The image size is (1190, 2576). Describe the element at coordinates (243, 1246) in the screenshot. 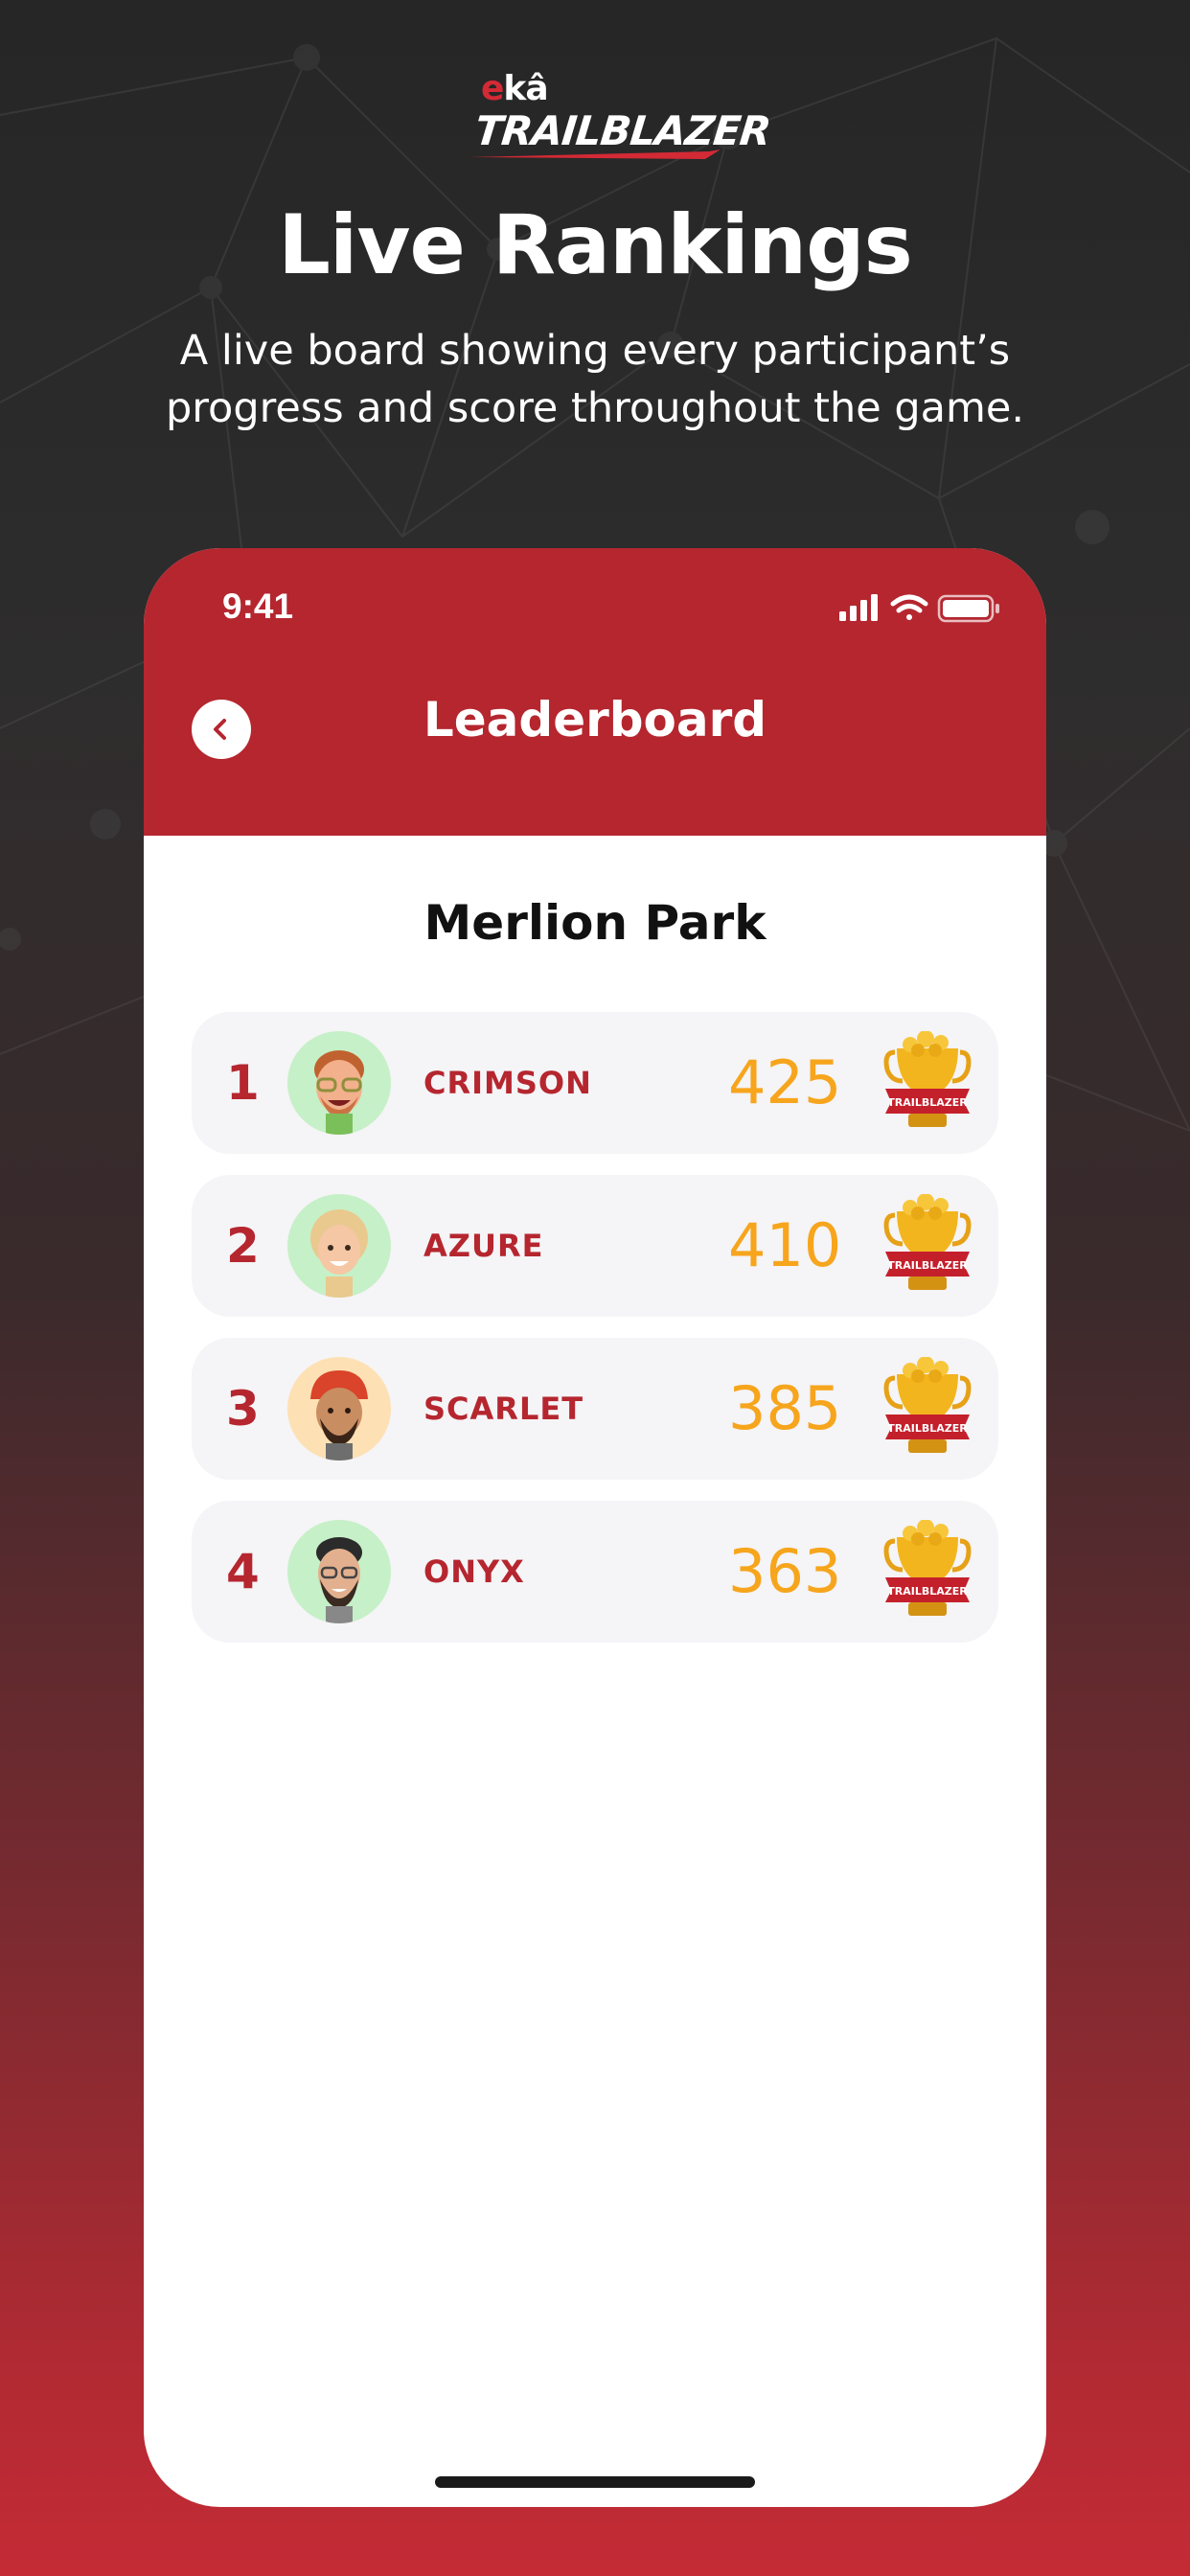

I see `rank-number: 2` at that location.